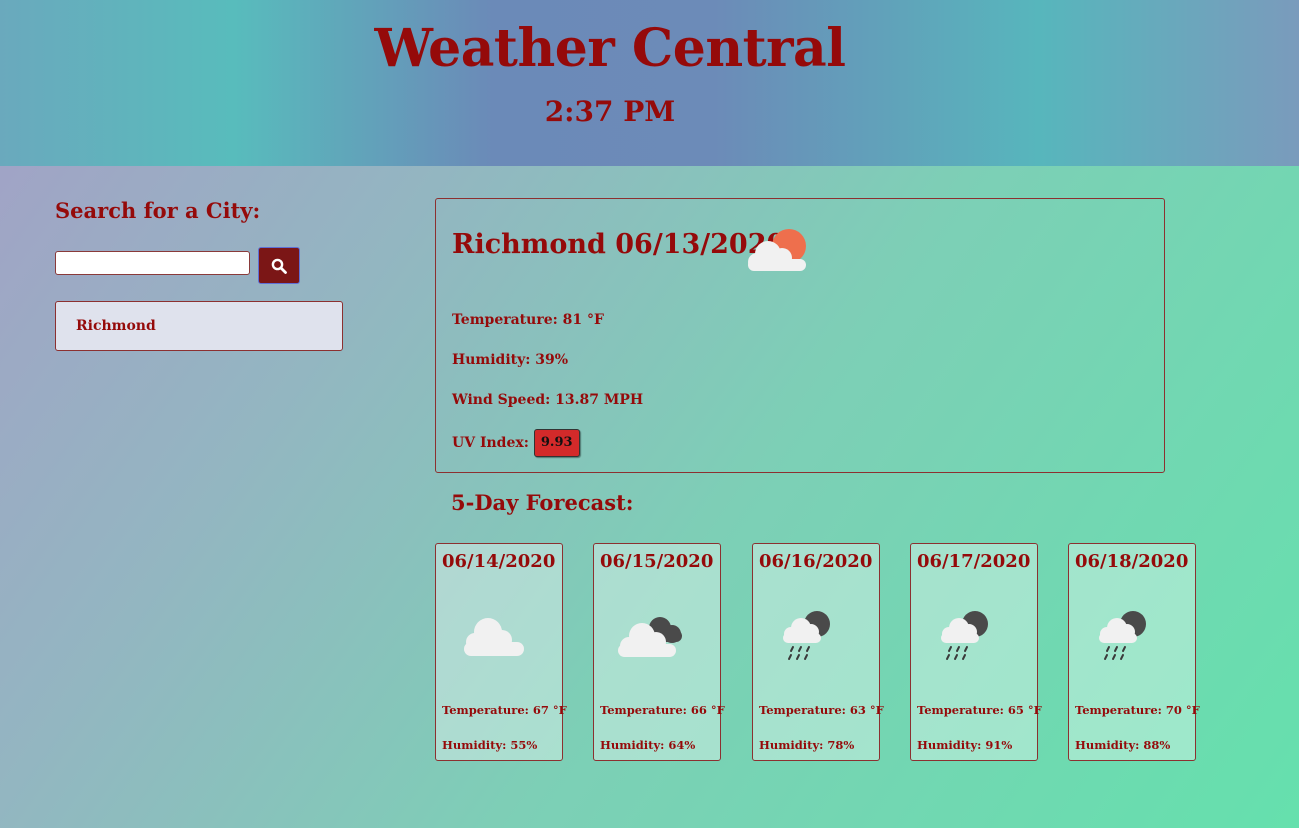 The width and height of the screenshot is (1299, 828). Describe the element at coordinates (199, 326) in the screenshot. I see `history-item-richmond: Richmond` at that location.